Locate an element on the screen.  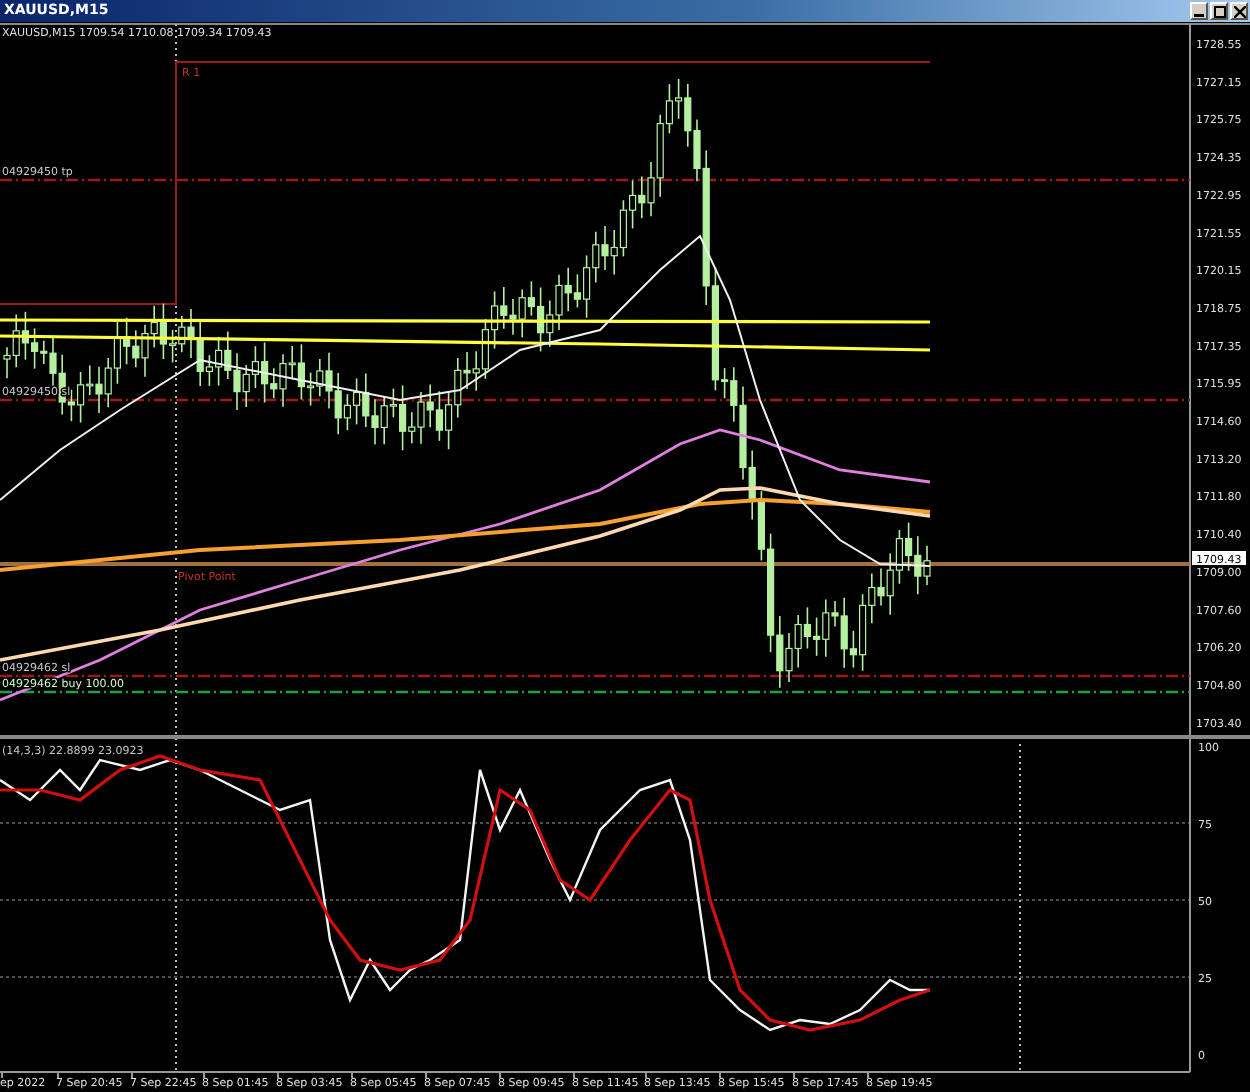
minimize-button is located at coordinates (1199, 11).